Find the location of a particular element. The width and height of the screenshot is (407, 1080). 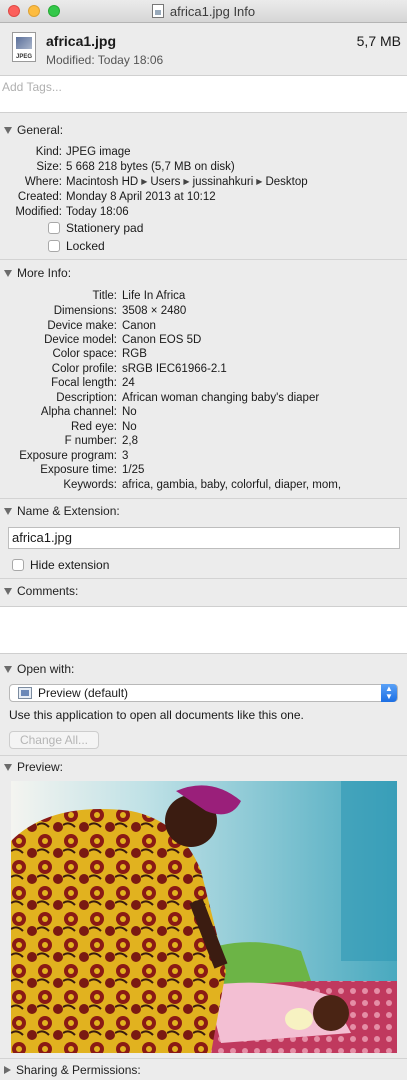

jpeg-file-icon: JPEG is located at coordinates (24, 47).